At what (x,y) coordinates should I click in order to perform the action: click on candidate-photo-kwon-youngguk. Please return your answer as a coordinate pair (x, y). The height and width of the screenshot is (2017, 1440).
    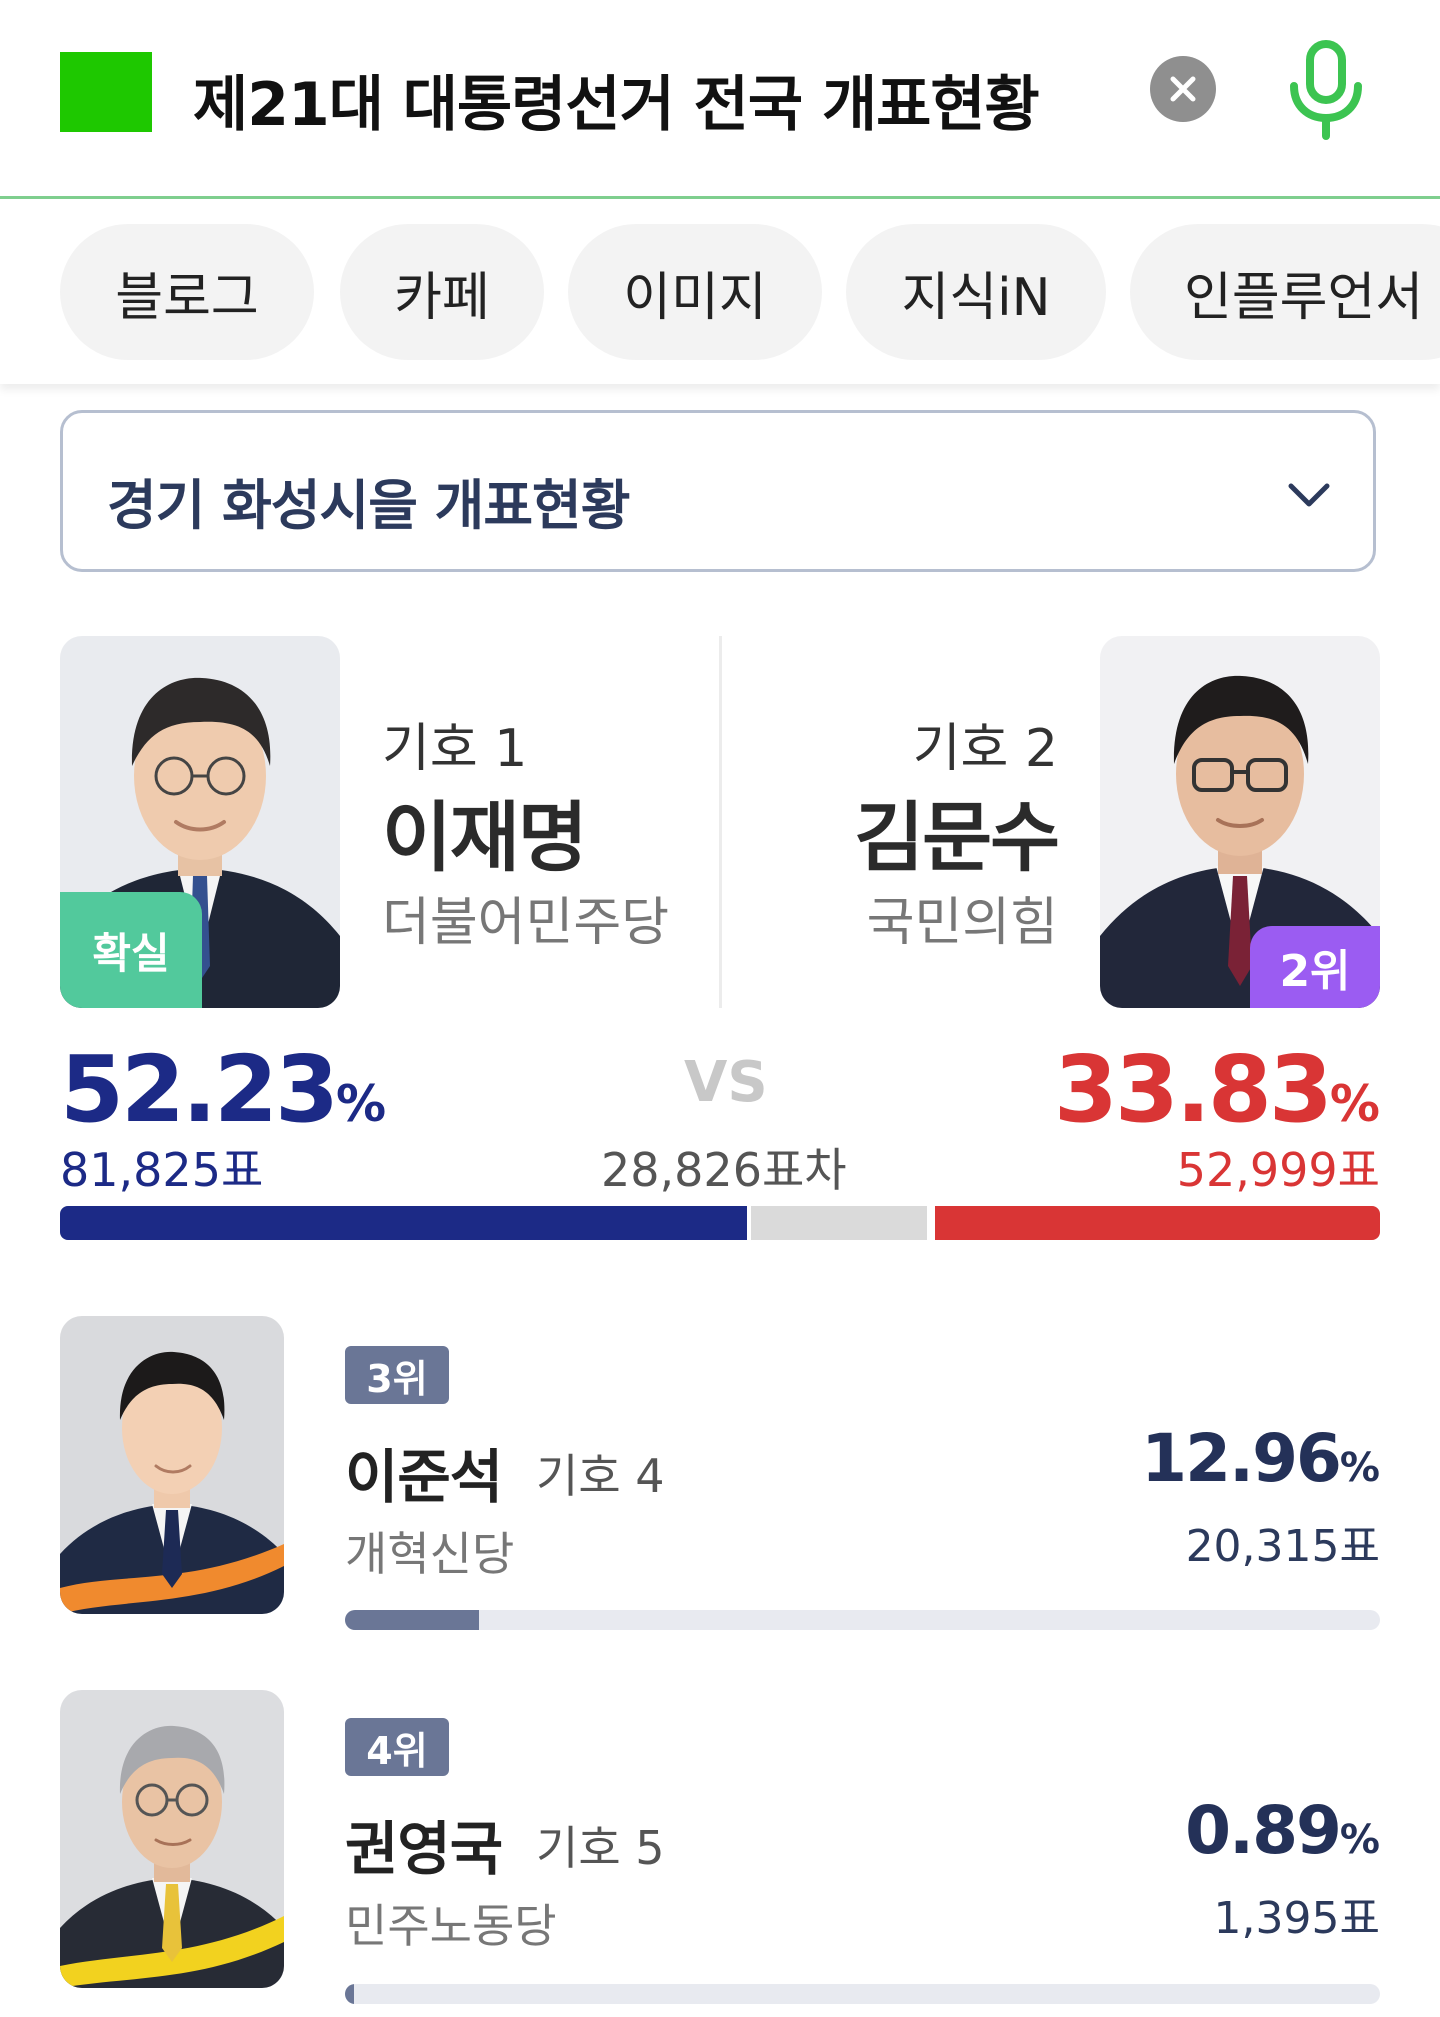
    Looking at the image, I should click on (172, 1839).